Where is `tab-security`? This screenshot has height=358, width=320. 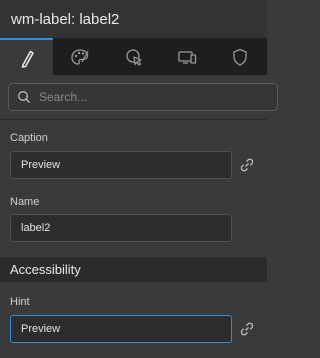
tab-security is located at coordinates (240, 56).